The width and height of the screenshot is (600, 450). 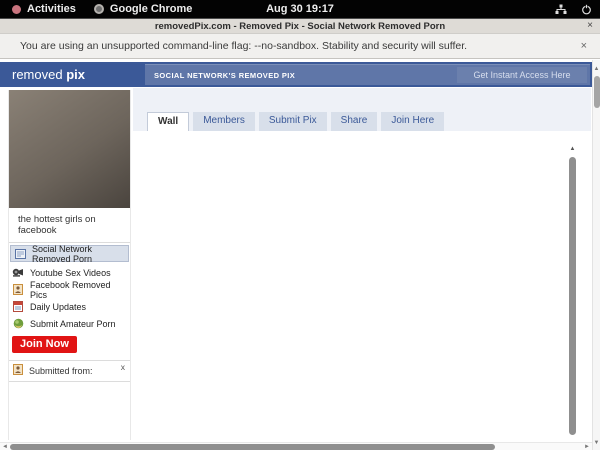 What do you see at coordinates (61, 371) in the screenshot?
I see `submitted-from-label: Submitted from:` at bounding box center [61, 371].